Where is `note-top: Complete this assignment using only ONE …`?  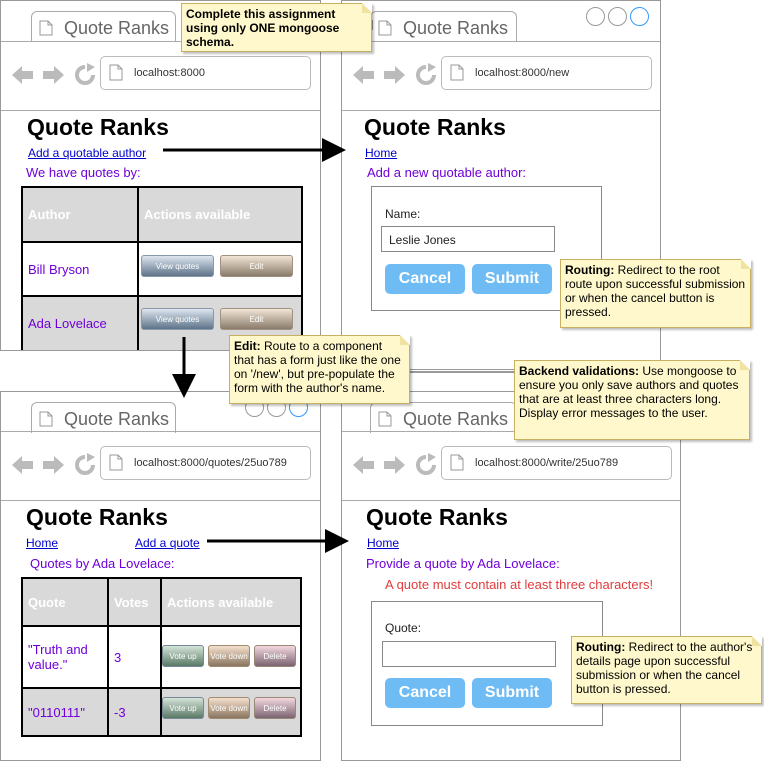 note-top: Complete this assignment using only ONE … is located at coordinates (276, 27).